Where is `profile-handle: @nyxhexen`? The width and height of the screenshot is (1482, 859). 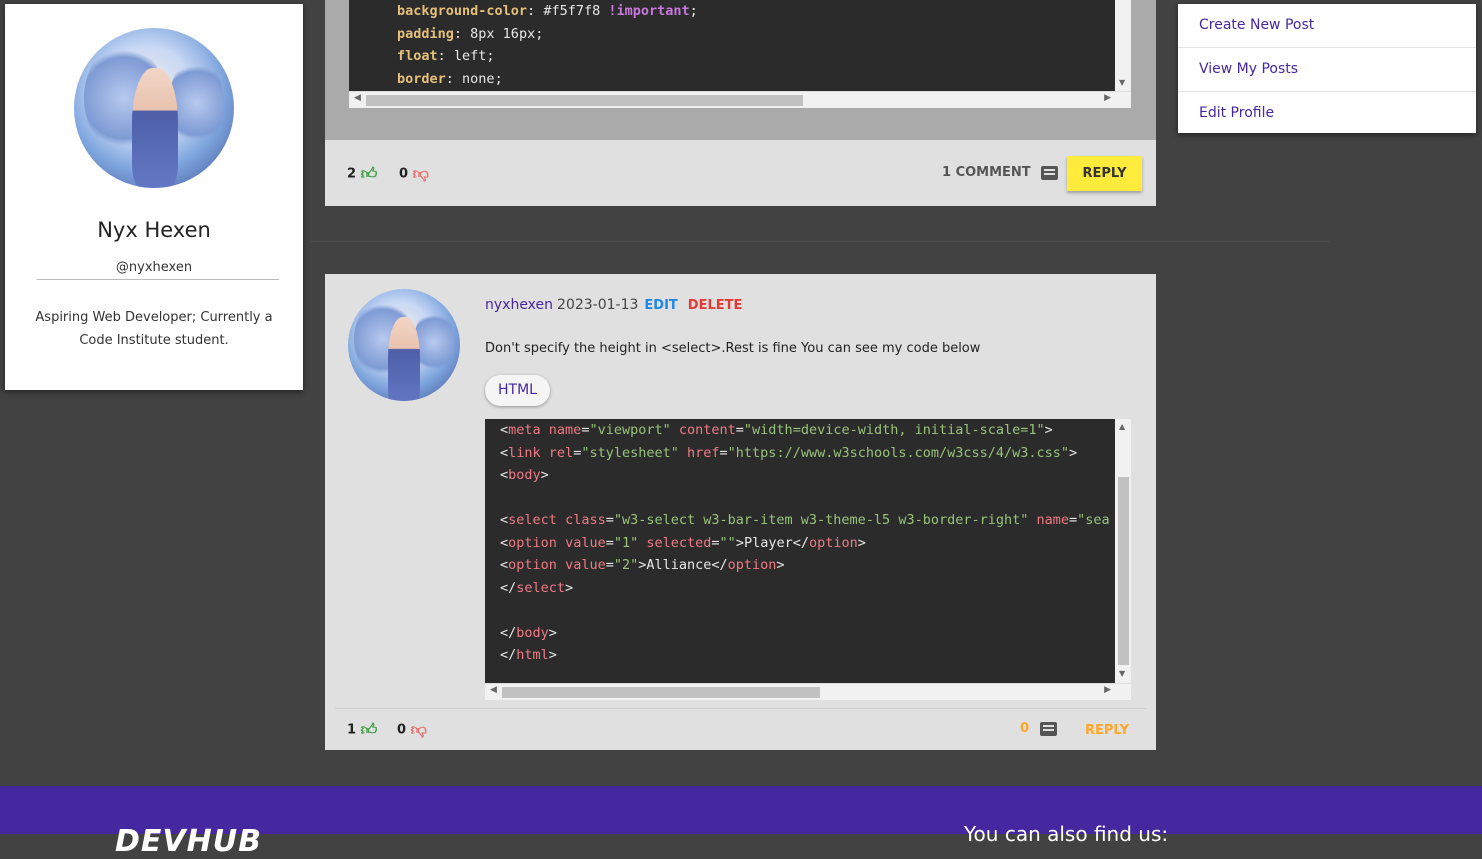 profile-handle: @nyxhexen is located at coordinates (154, 267).